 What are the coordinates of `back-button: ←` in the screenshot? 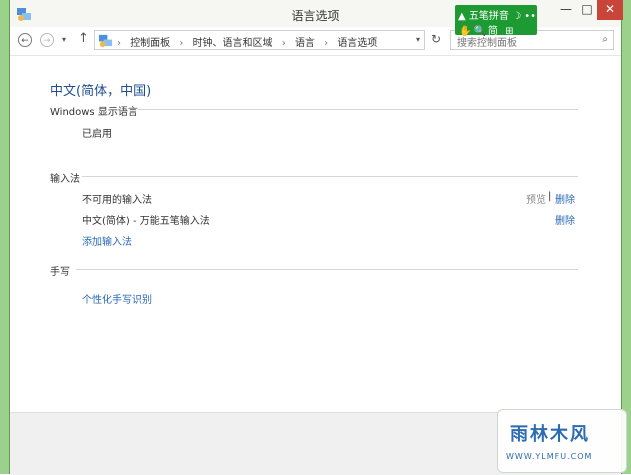 It's located at (25, 40).